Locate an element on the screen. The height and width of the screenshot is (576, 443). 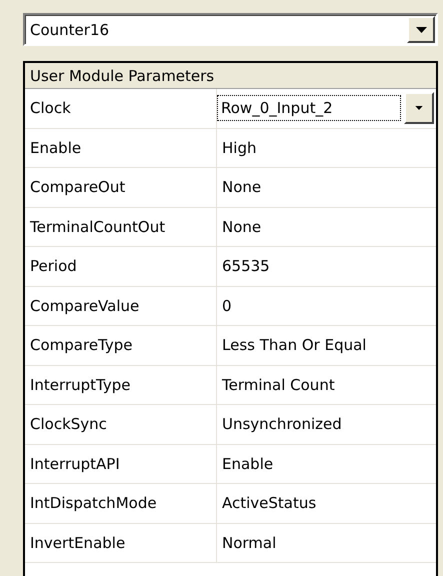
parameter-value: Enable is located at coordinates (248, 463).